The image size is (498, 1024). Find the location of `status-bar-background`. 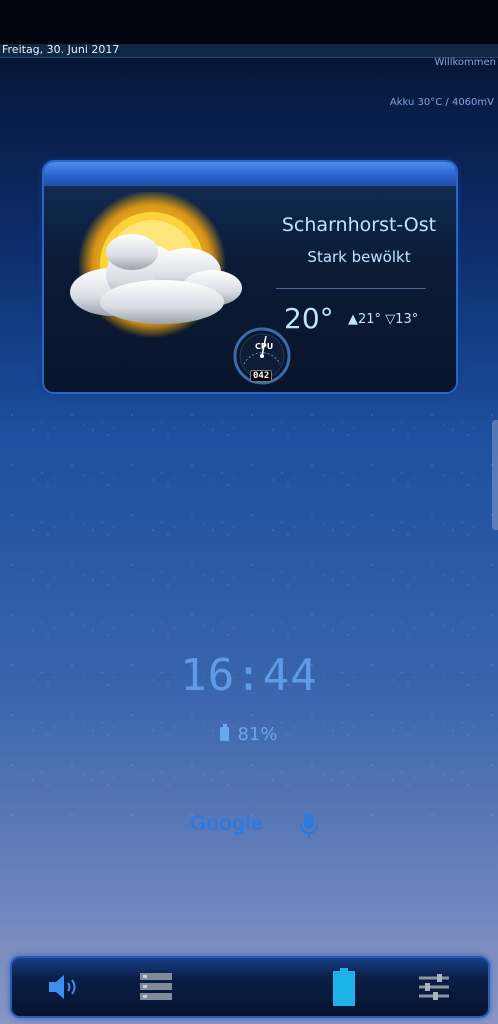

status-bar-background is located at coordinates (249, 22).